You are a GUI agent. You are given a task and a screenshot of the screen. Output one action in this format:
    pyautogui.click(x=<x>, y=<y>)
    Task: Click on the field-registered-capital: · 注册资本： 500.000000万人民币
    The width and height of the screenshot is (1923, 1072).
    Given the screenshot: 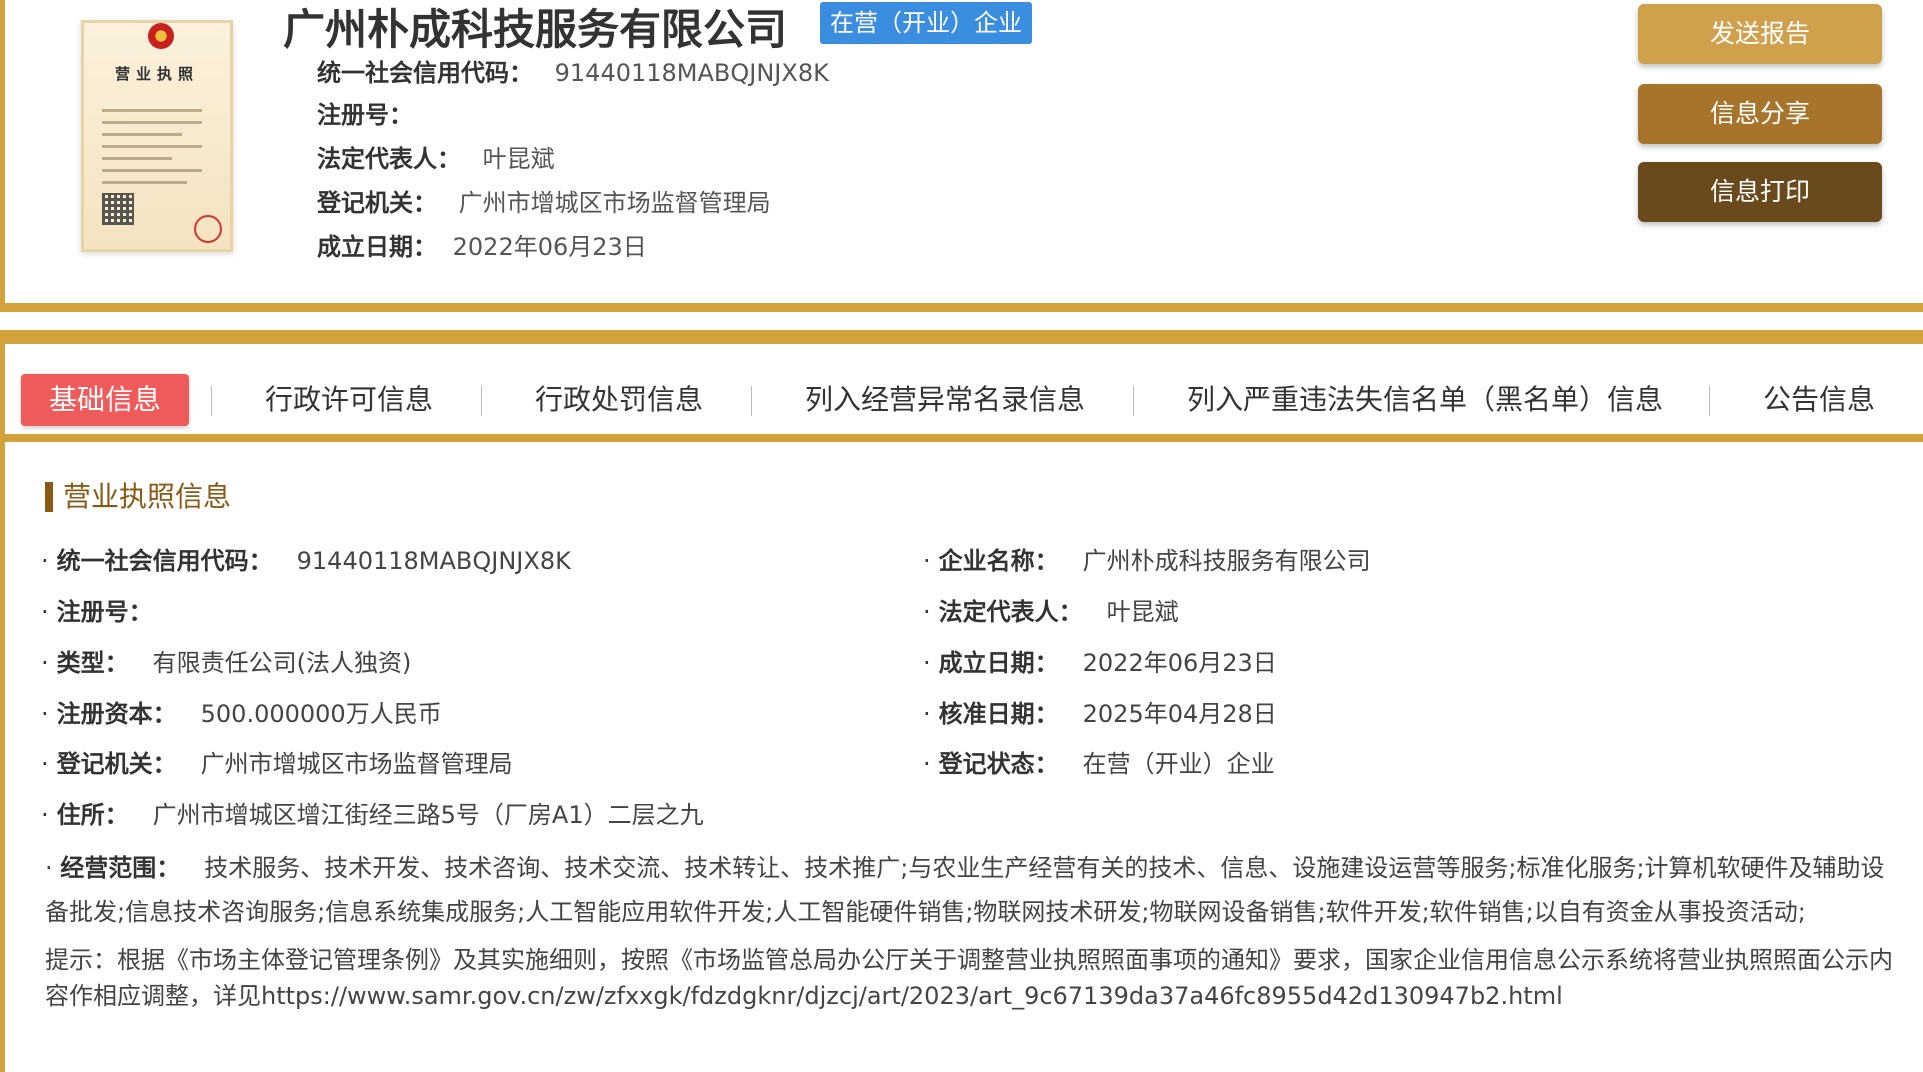 What is the action you would take?
    pyautogui.click(x=241, y=714)
    